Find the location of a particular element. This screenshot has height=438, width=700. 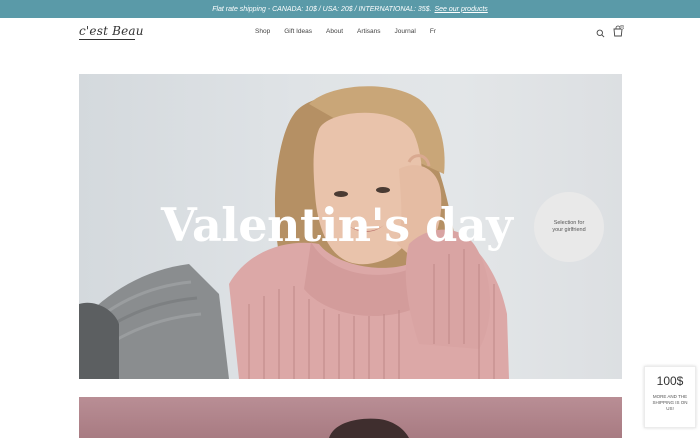

nav-shop: Shop is located at coordinates (262, 31).